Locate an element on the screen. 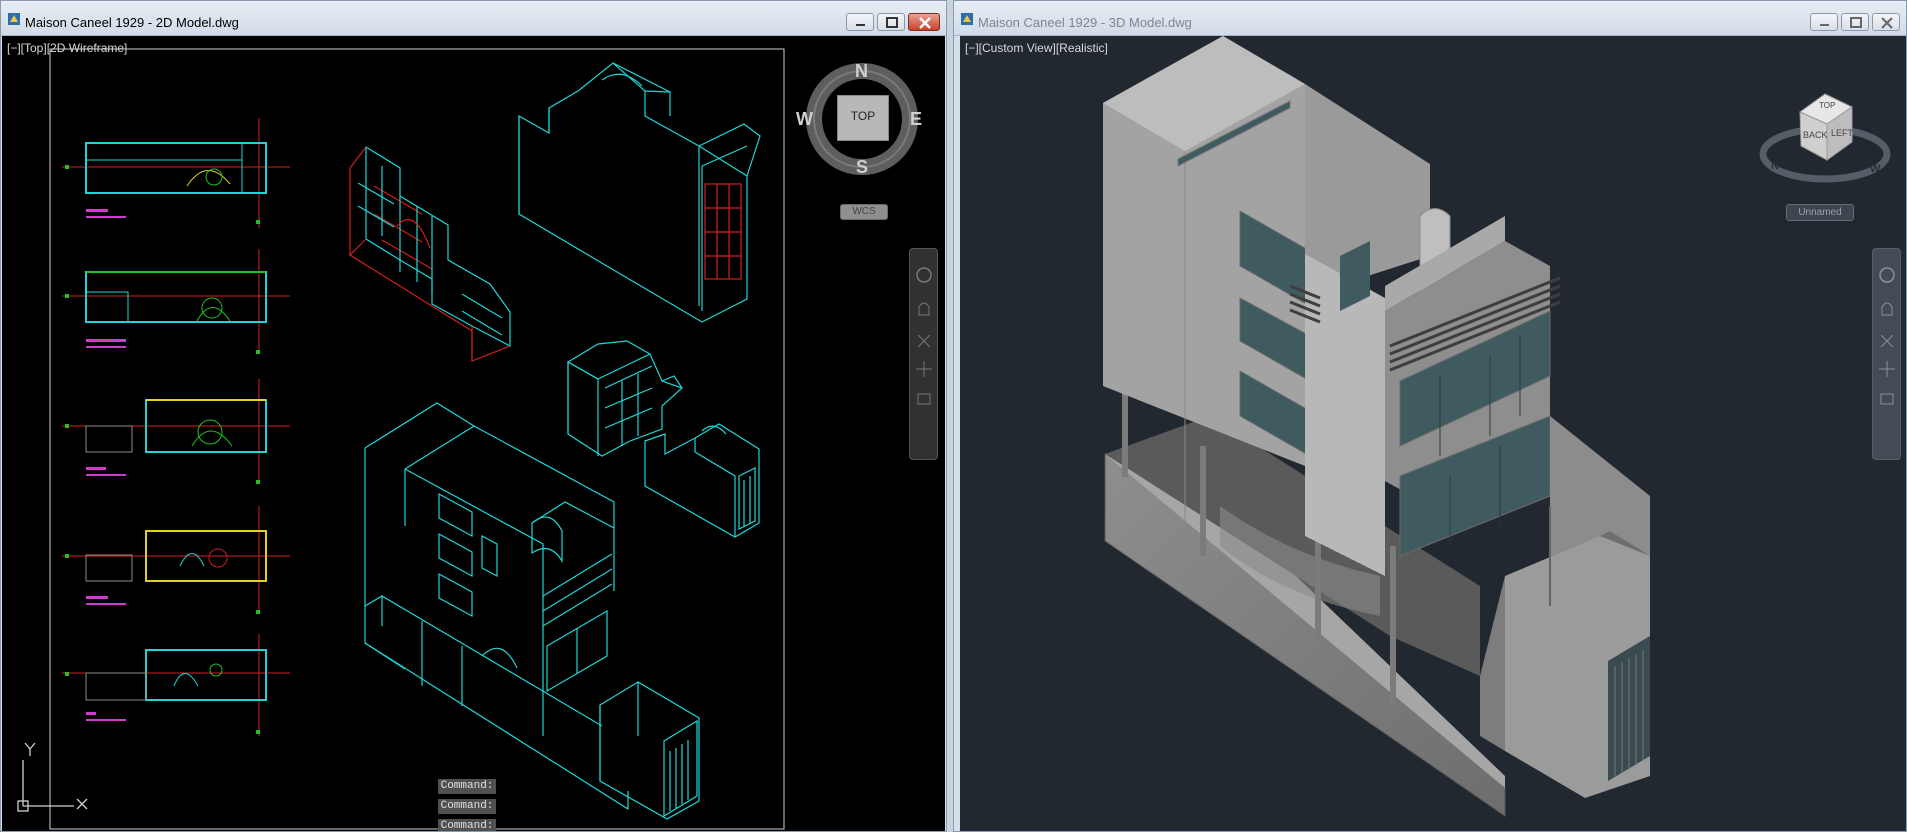 This screenshot has height=832, width=1907. viewcube: TOP BACK LEFT N W S is located at coordinates (1825, 137).